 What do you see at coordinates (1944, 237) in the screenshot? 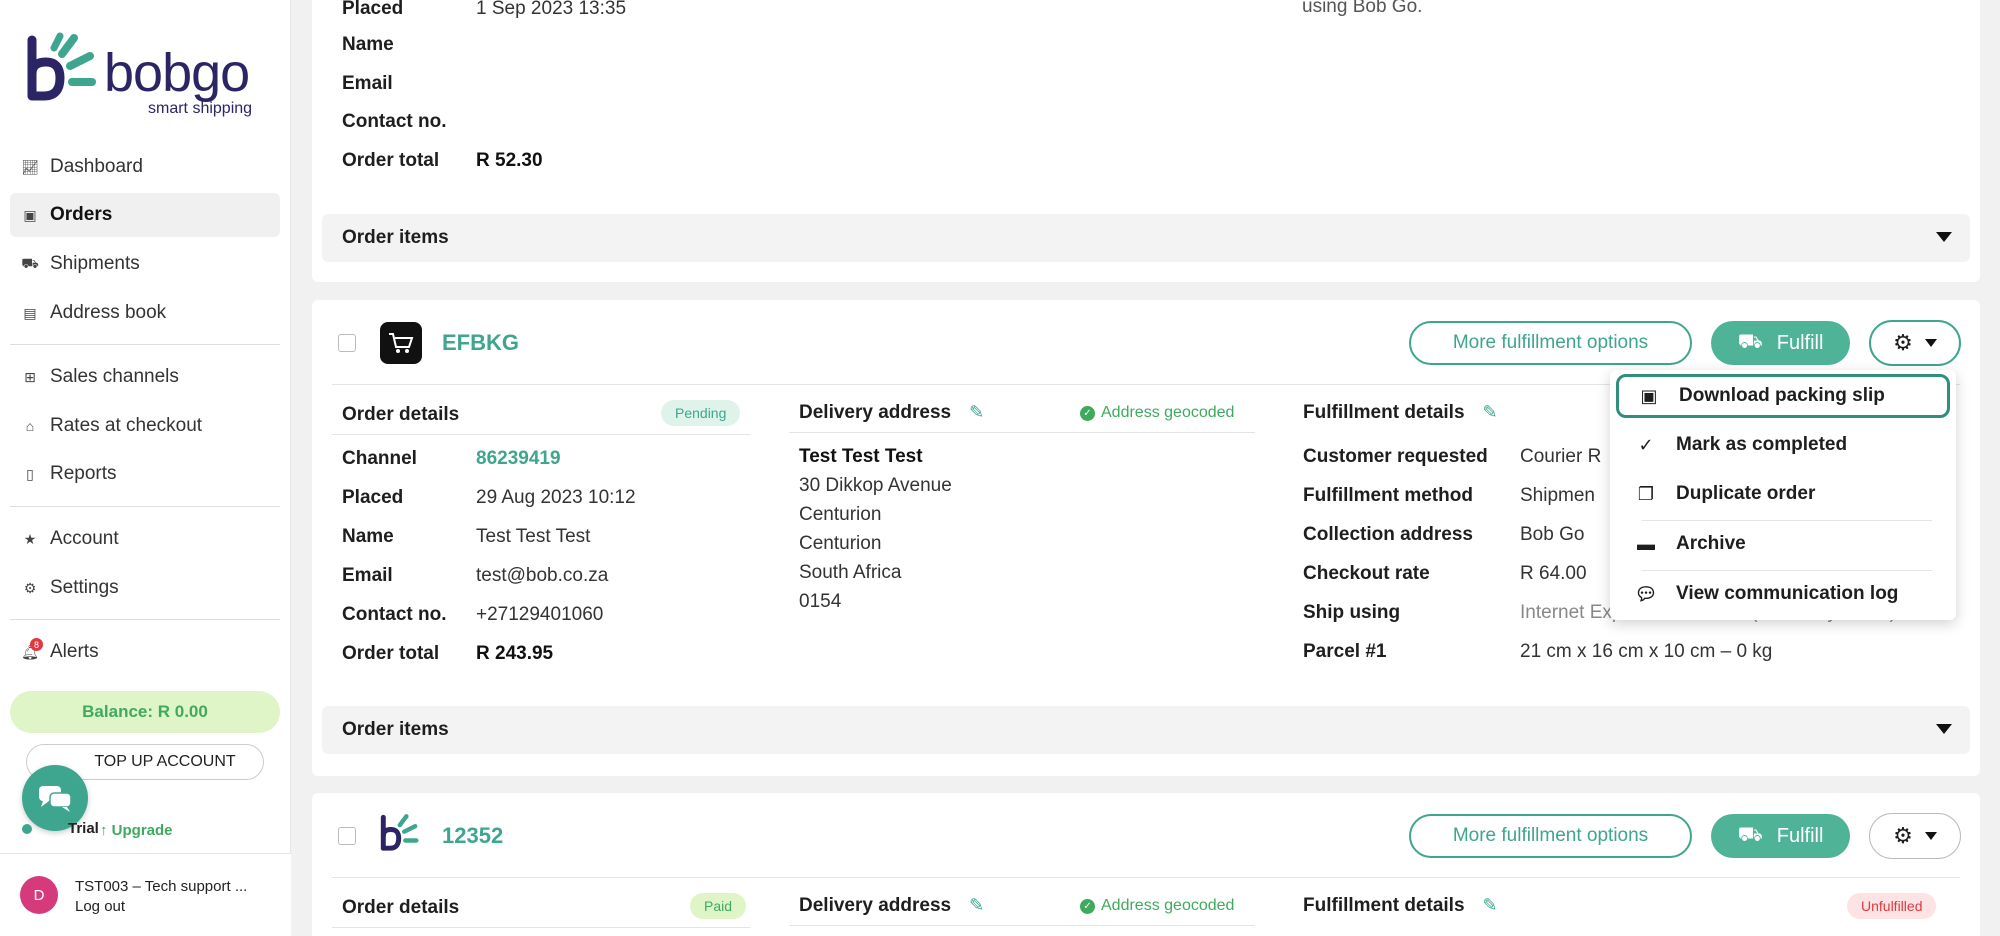
I see `caret-down-icon` at bounding box center [1944, 237].